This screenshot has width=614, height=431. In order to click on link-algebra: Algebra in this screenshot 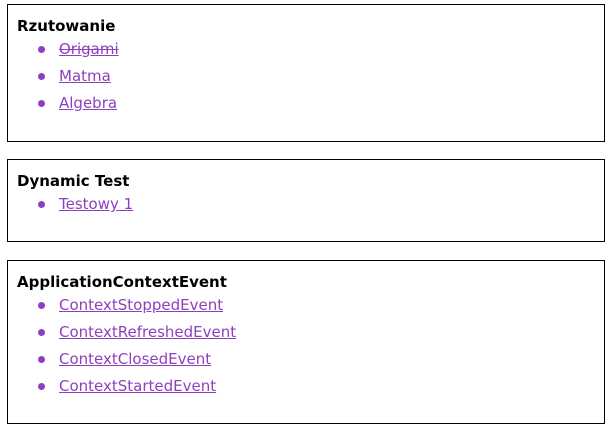, I will do `click(88, 103)`.